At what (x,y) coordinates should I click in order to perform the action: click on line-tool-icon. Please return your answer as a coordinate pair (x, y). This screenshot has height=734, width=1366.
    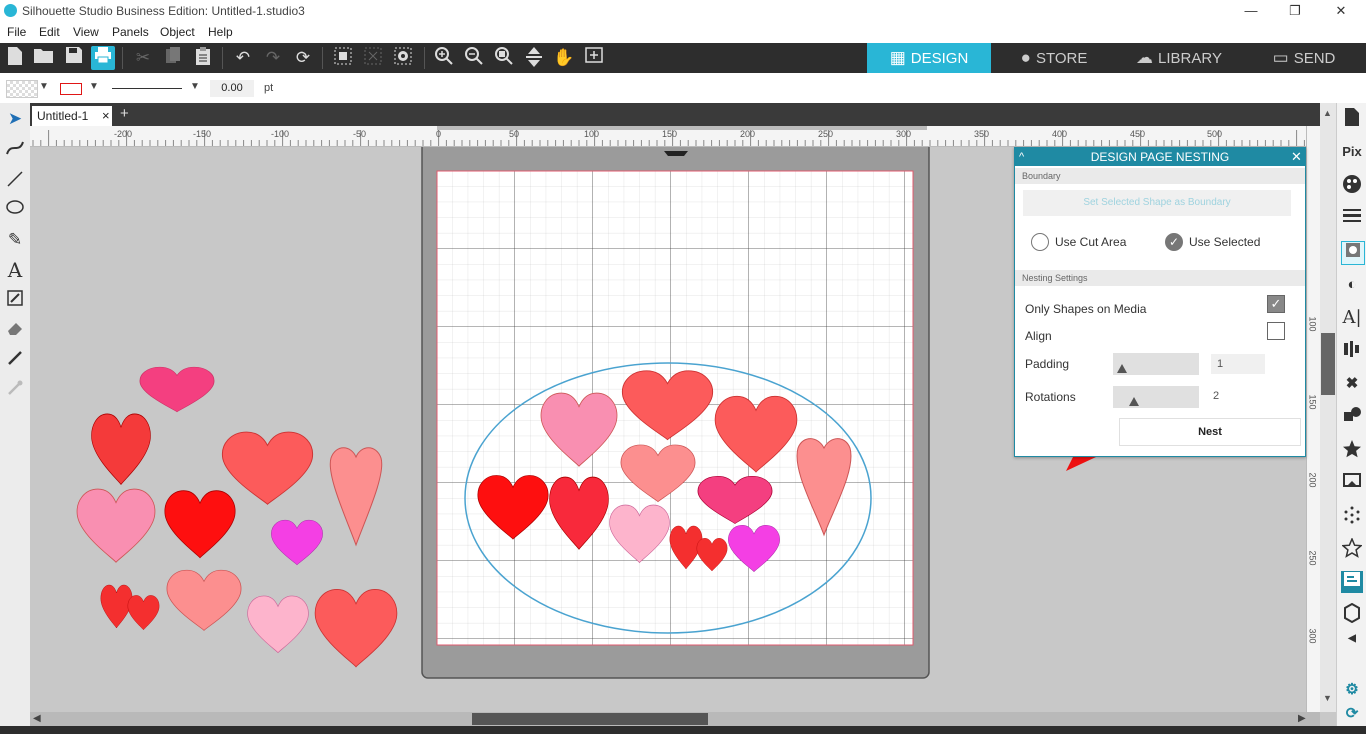
    Looking at the image, I should click on (15, 180).